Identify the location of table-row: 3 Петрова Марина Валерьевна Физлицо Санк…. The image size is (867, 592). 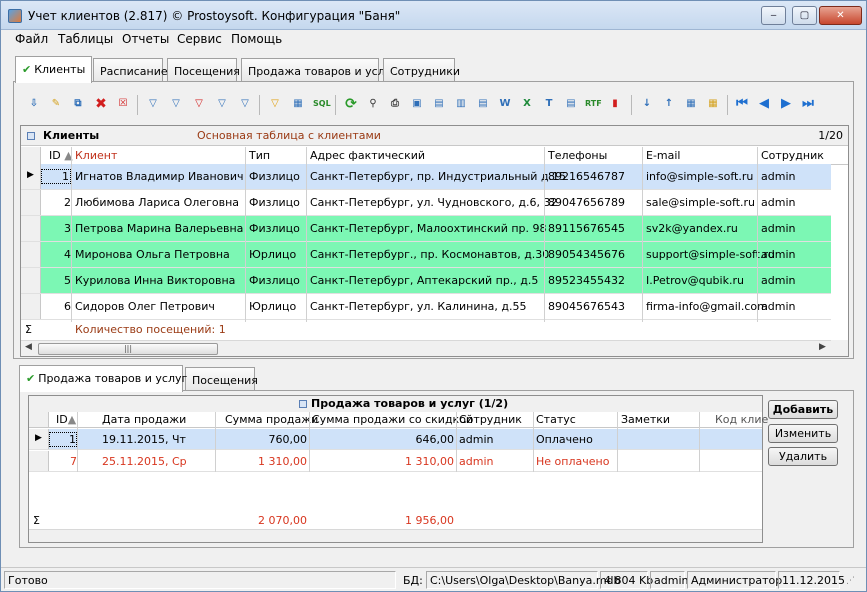
(426, 229).